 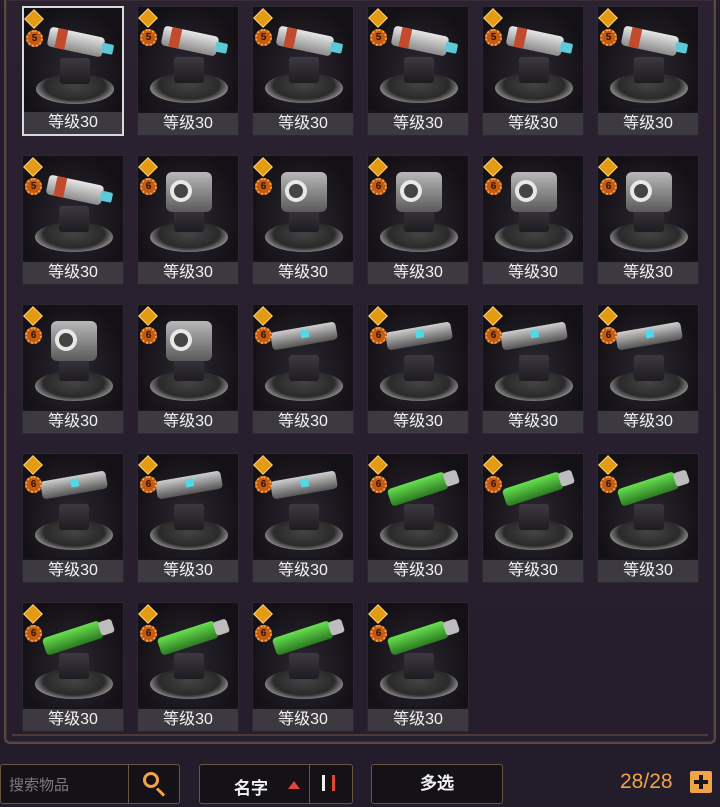 I want to click on plus-icon, so click(x=701, y=782).